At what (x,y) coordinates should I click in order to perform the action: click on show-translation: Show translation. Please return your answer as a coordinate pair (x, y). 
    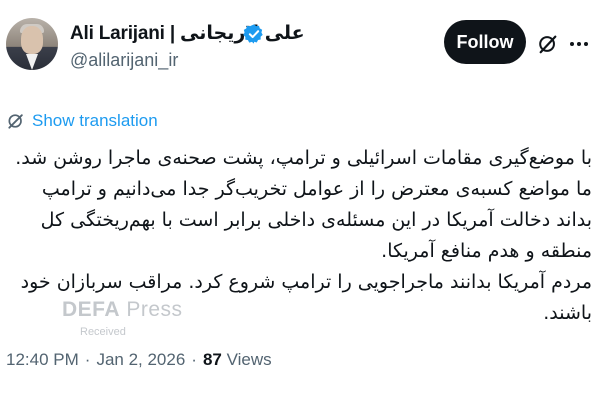
    Looking at the image, I should click on (82, 121).